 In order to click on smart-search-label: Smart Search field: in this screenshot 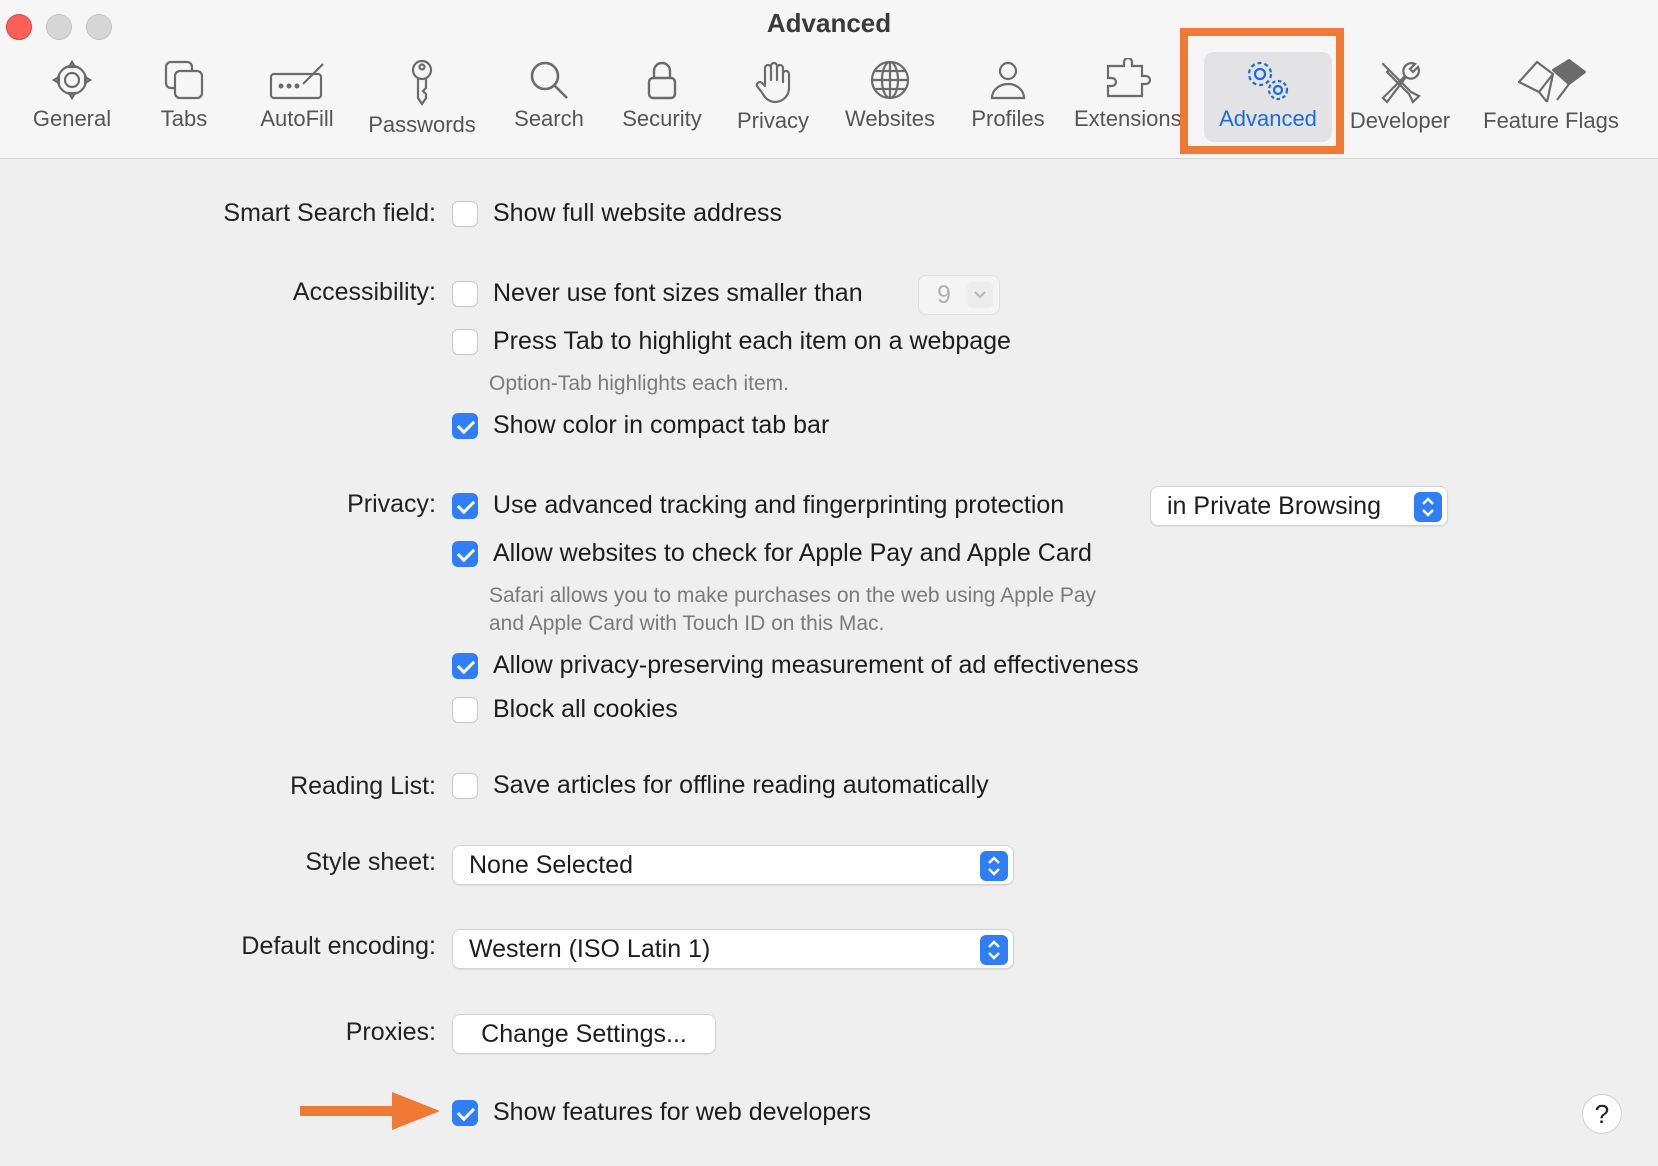, I will do `click(329, 213)`.